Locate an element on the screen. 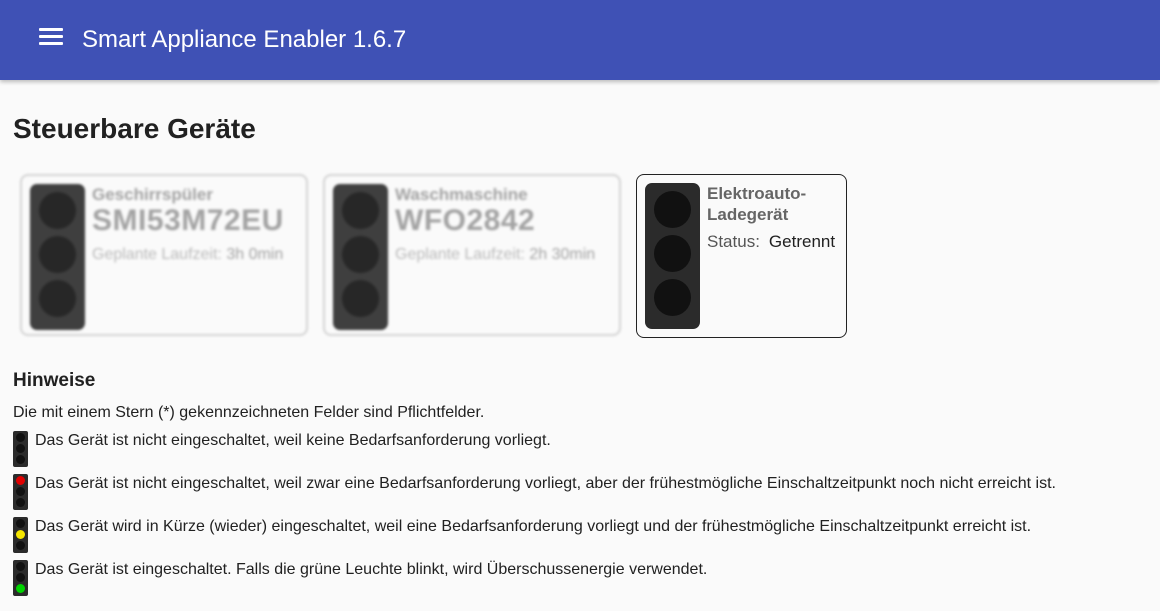  device-type: Geschirrspüler is located at coordinates (152, 194).